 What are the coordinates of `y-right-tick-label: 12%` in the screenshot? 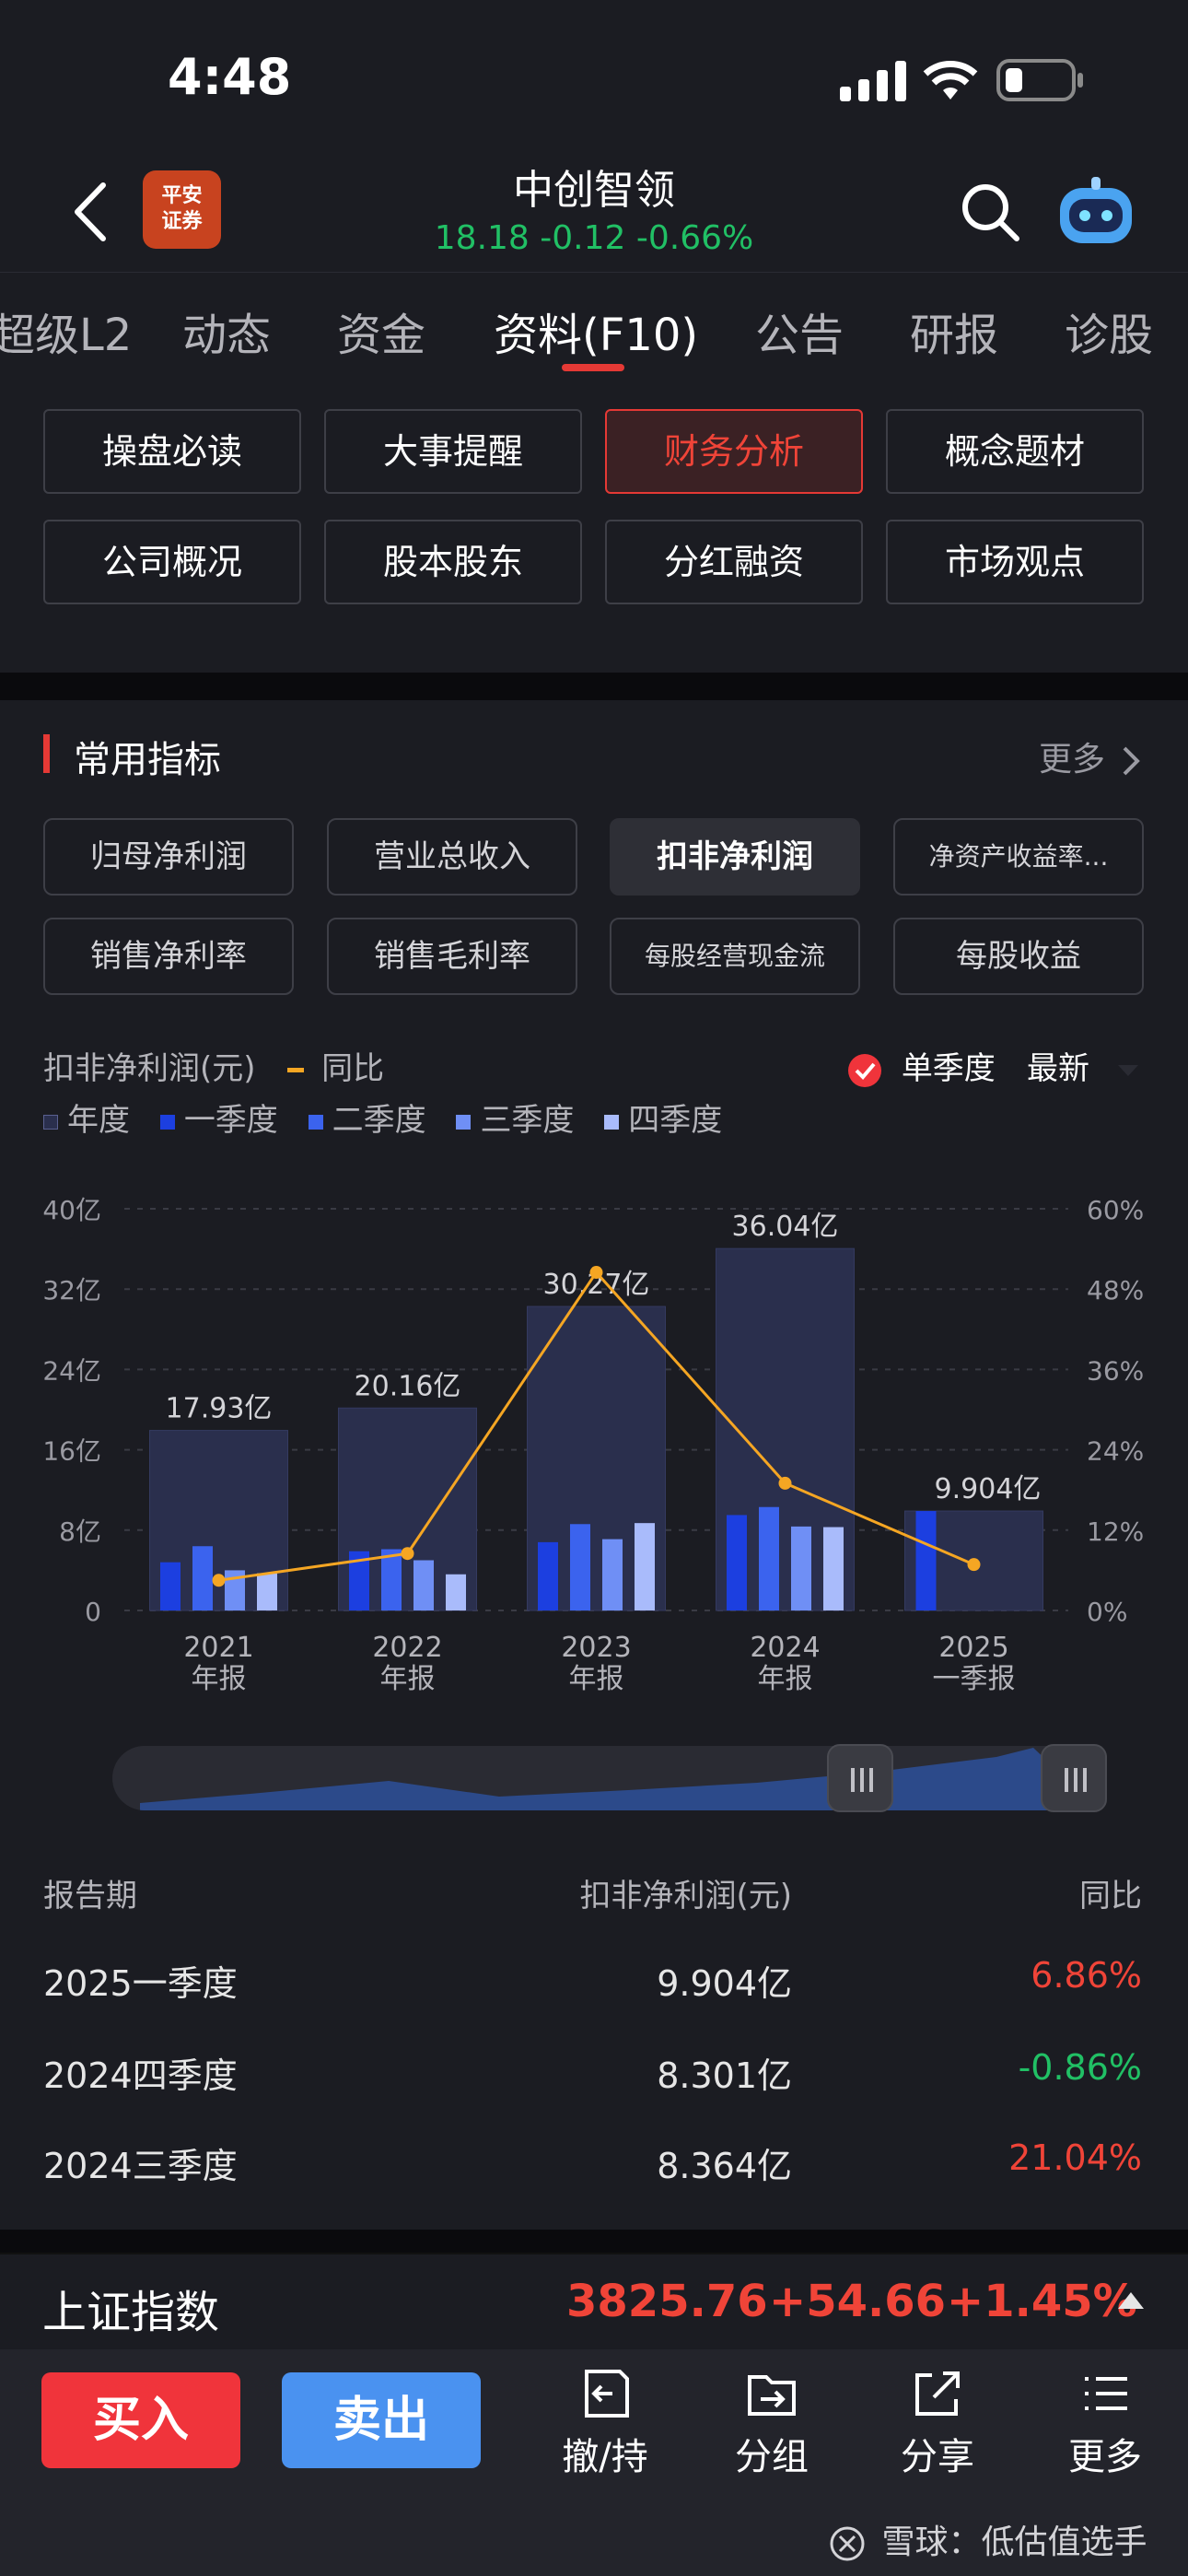 It's located at (1115, 1531).